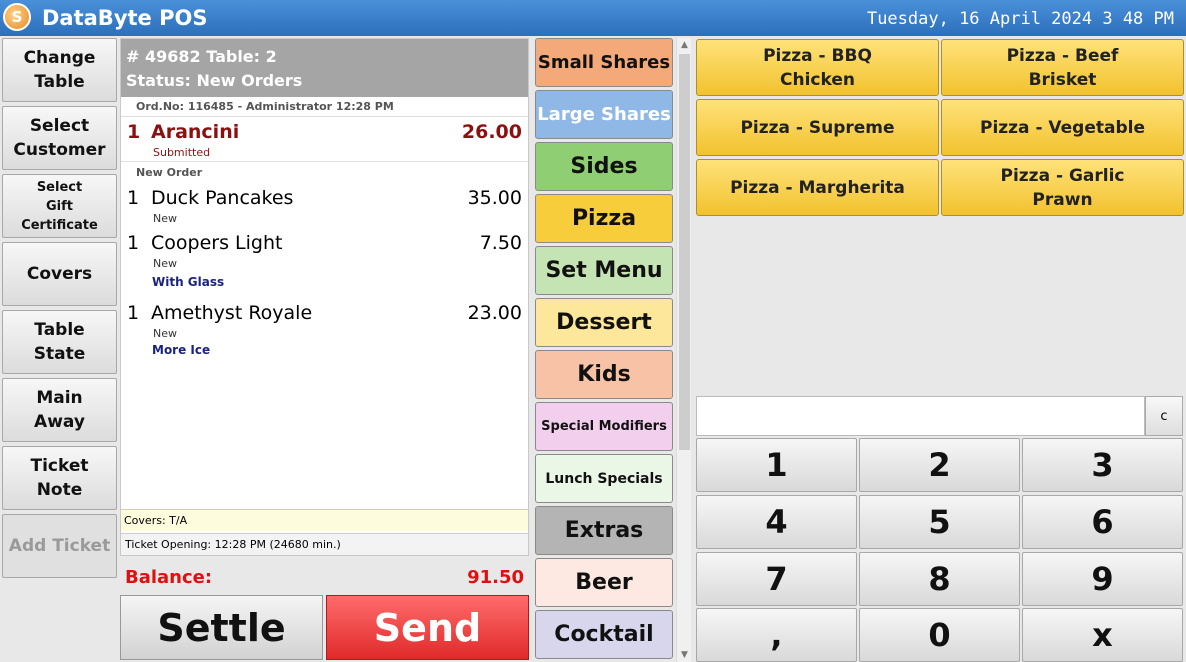  What do you see at coordinates (182, 152) in the screenshot?
I see `item-status: Submitted` at bounding box center [182, 152].